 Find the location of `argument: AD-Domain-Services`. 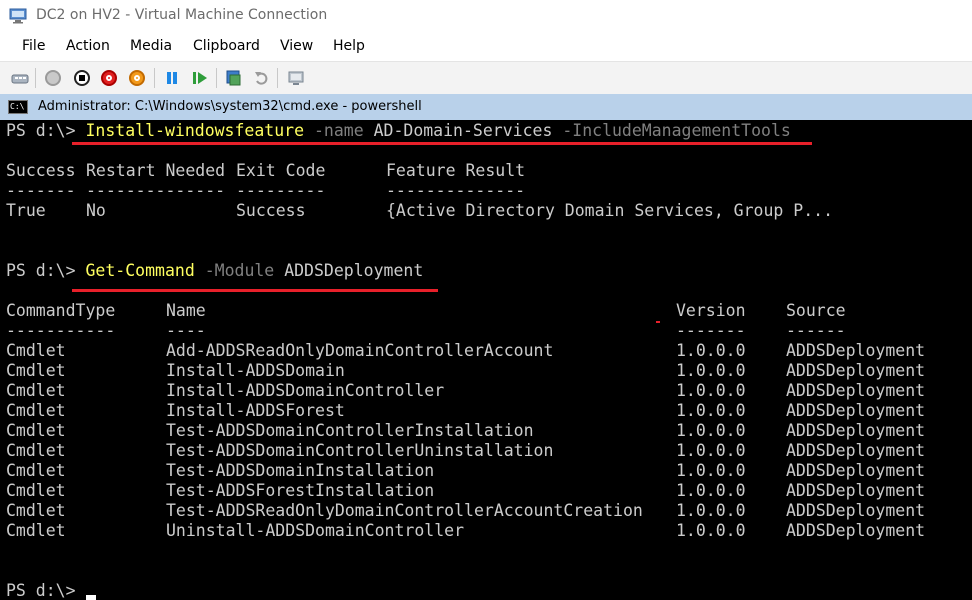

argument: AD-Domain-Services is located at coordinates (463, 130).